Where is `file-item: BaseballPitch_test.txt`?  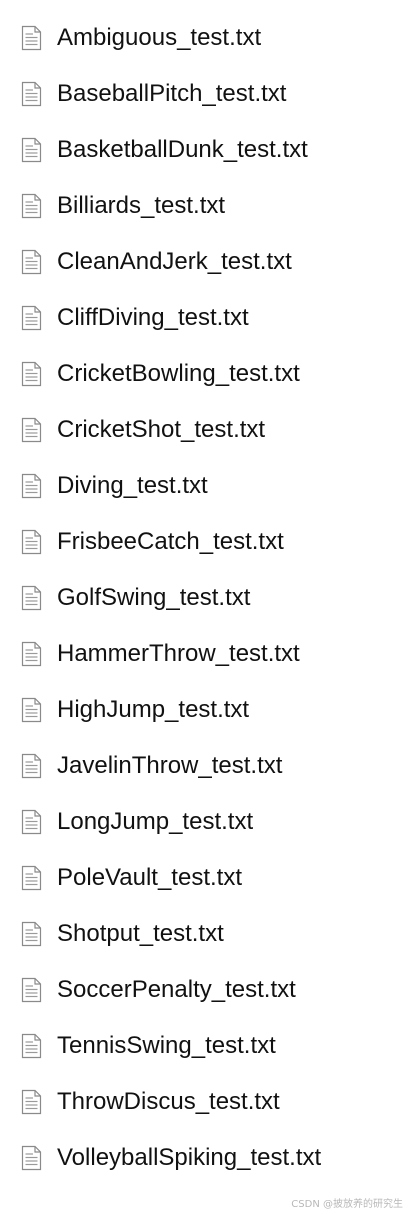
file-item: BaseballPitch_test.txt is located at coordinates (204, 94).